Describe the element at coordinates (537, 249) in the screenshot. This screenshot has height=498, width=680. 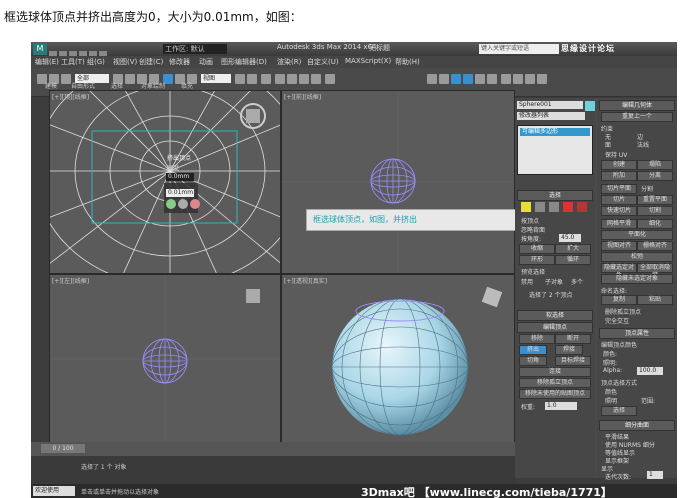
I see `shrink-button: 收缩` at that location.